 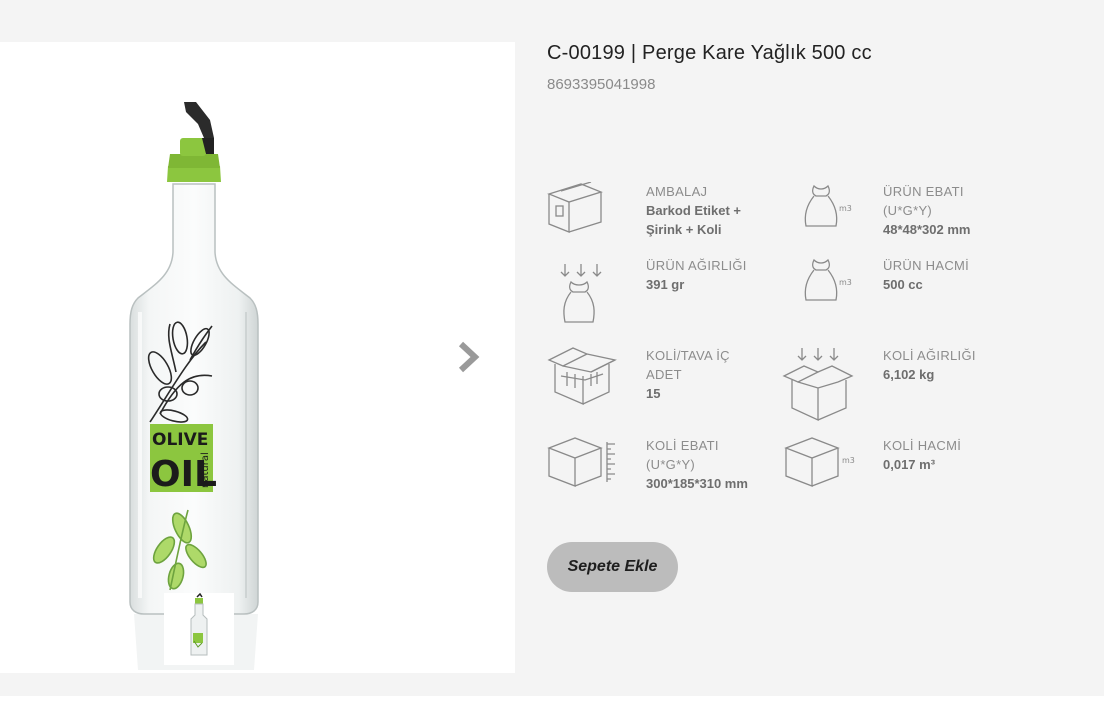 I want to click on label-text-natural: natural, so click(x=205, y=470).